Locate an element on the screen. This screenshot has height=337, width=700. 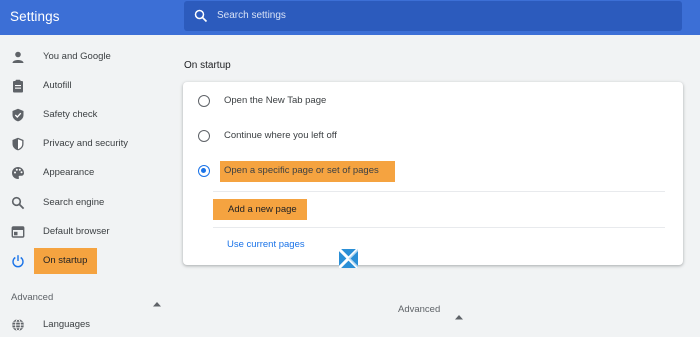
sidebar-item-label: Privacy and security is located at coordinates (86, 143).